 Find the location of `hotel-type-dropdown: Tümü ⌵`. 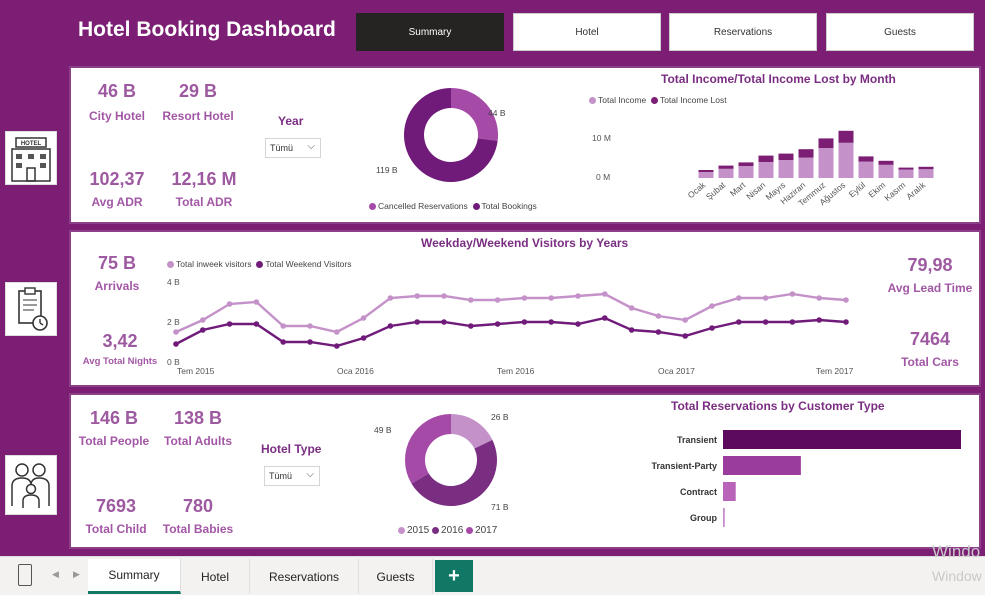

hotel-type-dropdown: Tümü ⌵ is located at coordinates (292, 476).